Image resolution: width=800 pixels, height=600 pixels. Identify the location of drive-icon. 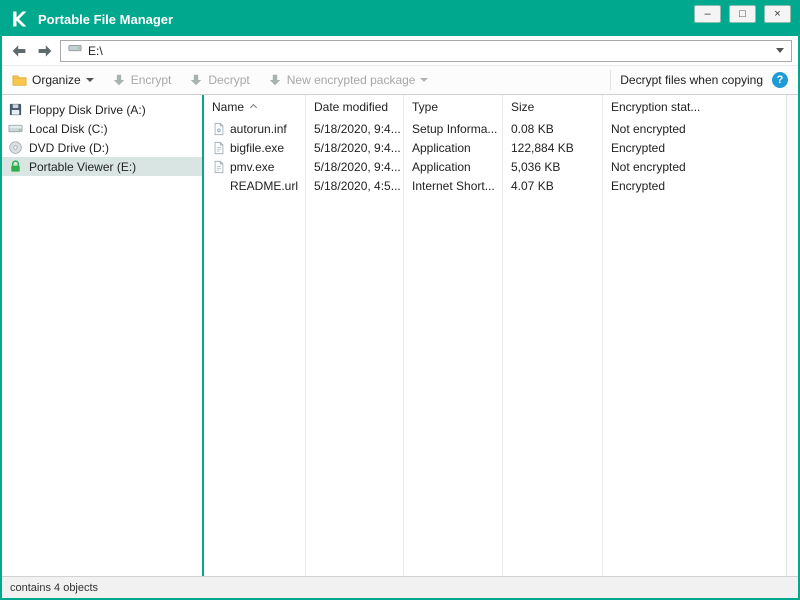
(75, 50).